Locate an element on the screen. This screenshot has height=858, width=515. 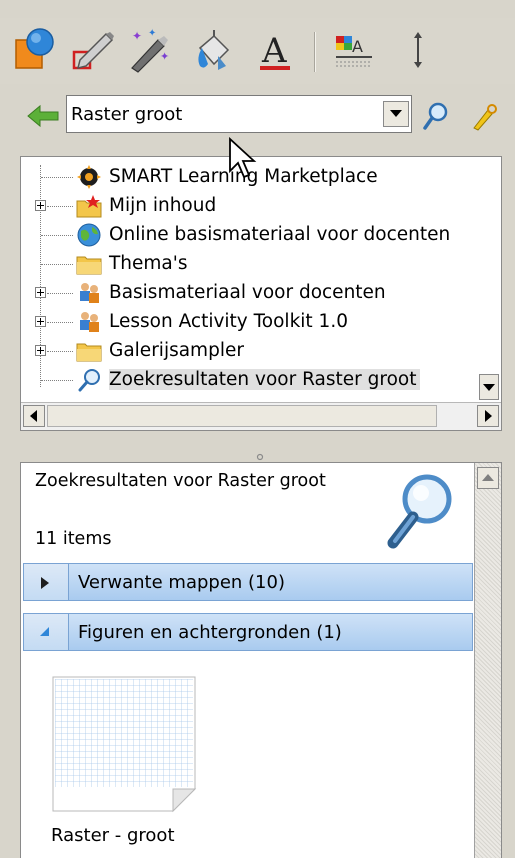
thumbnail-caption: Raster - groot is located at coordinates (113, 835).